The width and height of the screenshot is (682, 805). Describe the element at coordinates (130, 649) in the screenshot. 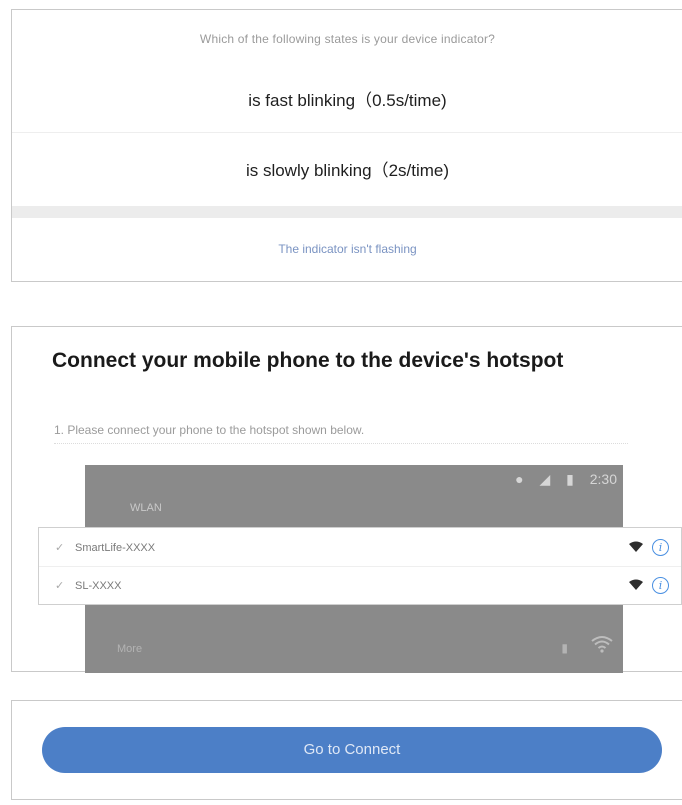

I see `phone-bottom-label: More` at that location.